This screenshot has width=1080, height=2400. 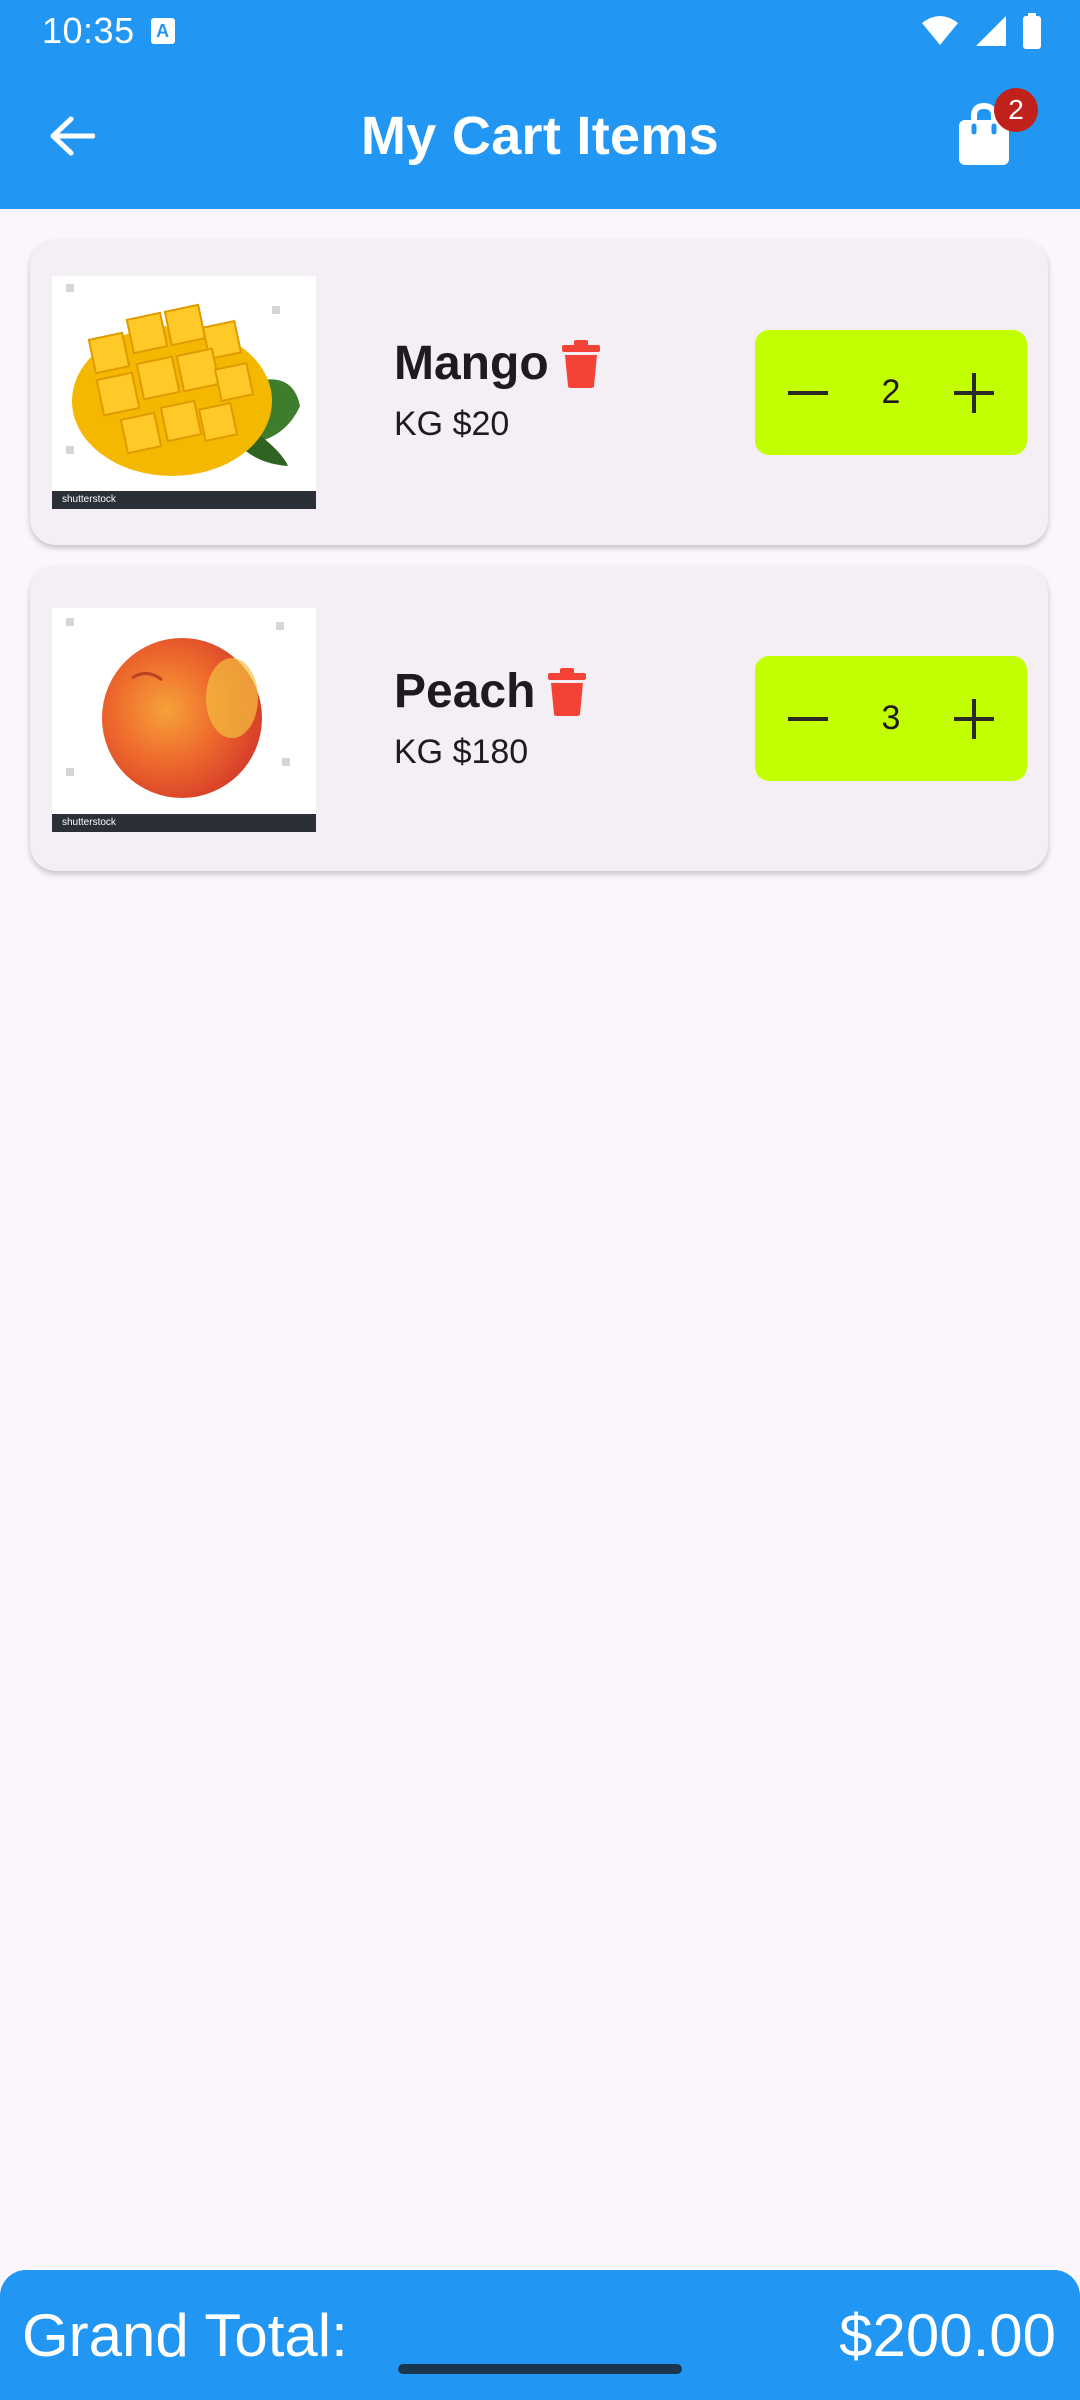 I want to click on status-bar: 10:35 A, so click(x=540, y=31).